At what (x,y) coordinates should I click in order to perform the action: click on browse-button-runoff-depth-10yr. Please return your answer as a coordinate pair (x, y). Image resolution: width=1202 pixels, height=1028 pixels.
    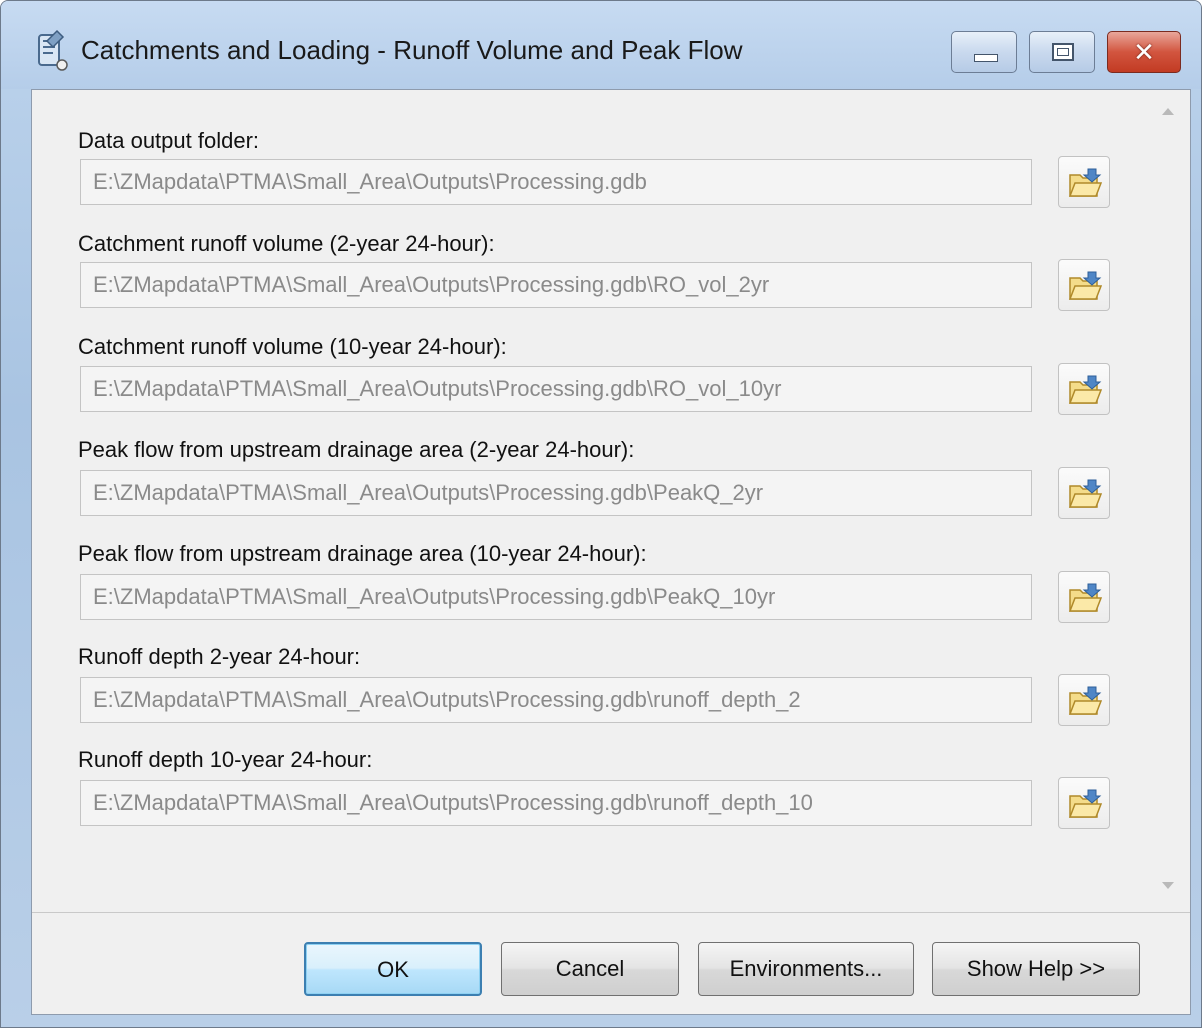
    Looking at the image, I should click on (1084, 803).